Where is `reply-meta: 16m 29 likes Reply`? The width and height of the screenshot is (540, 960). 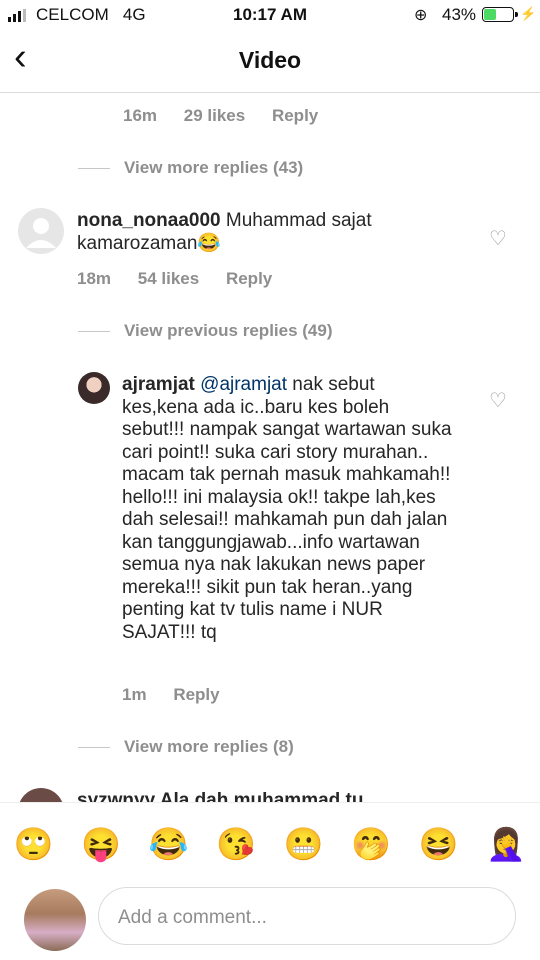
reply-meta: 16m 29 likes Reply is located at coordinates (231, 116).